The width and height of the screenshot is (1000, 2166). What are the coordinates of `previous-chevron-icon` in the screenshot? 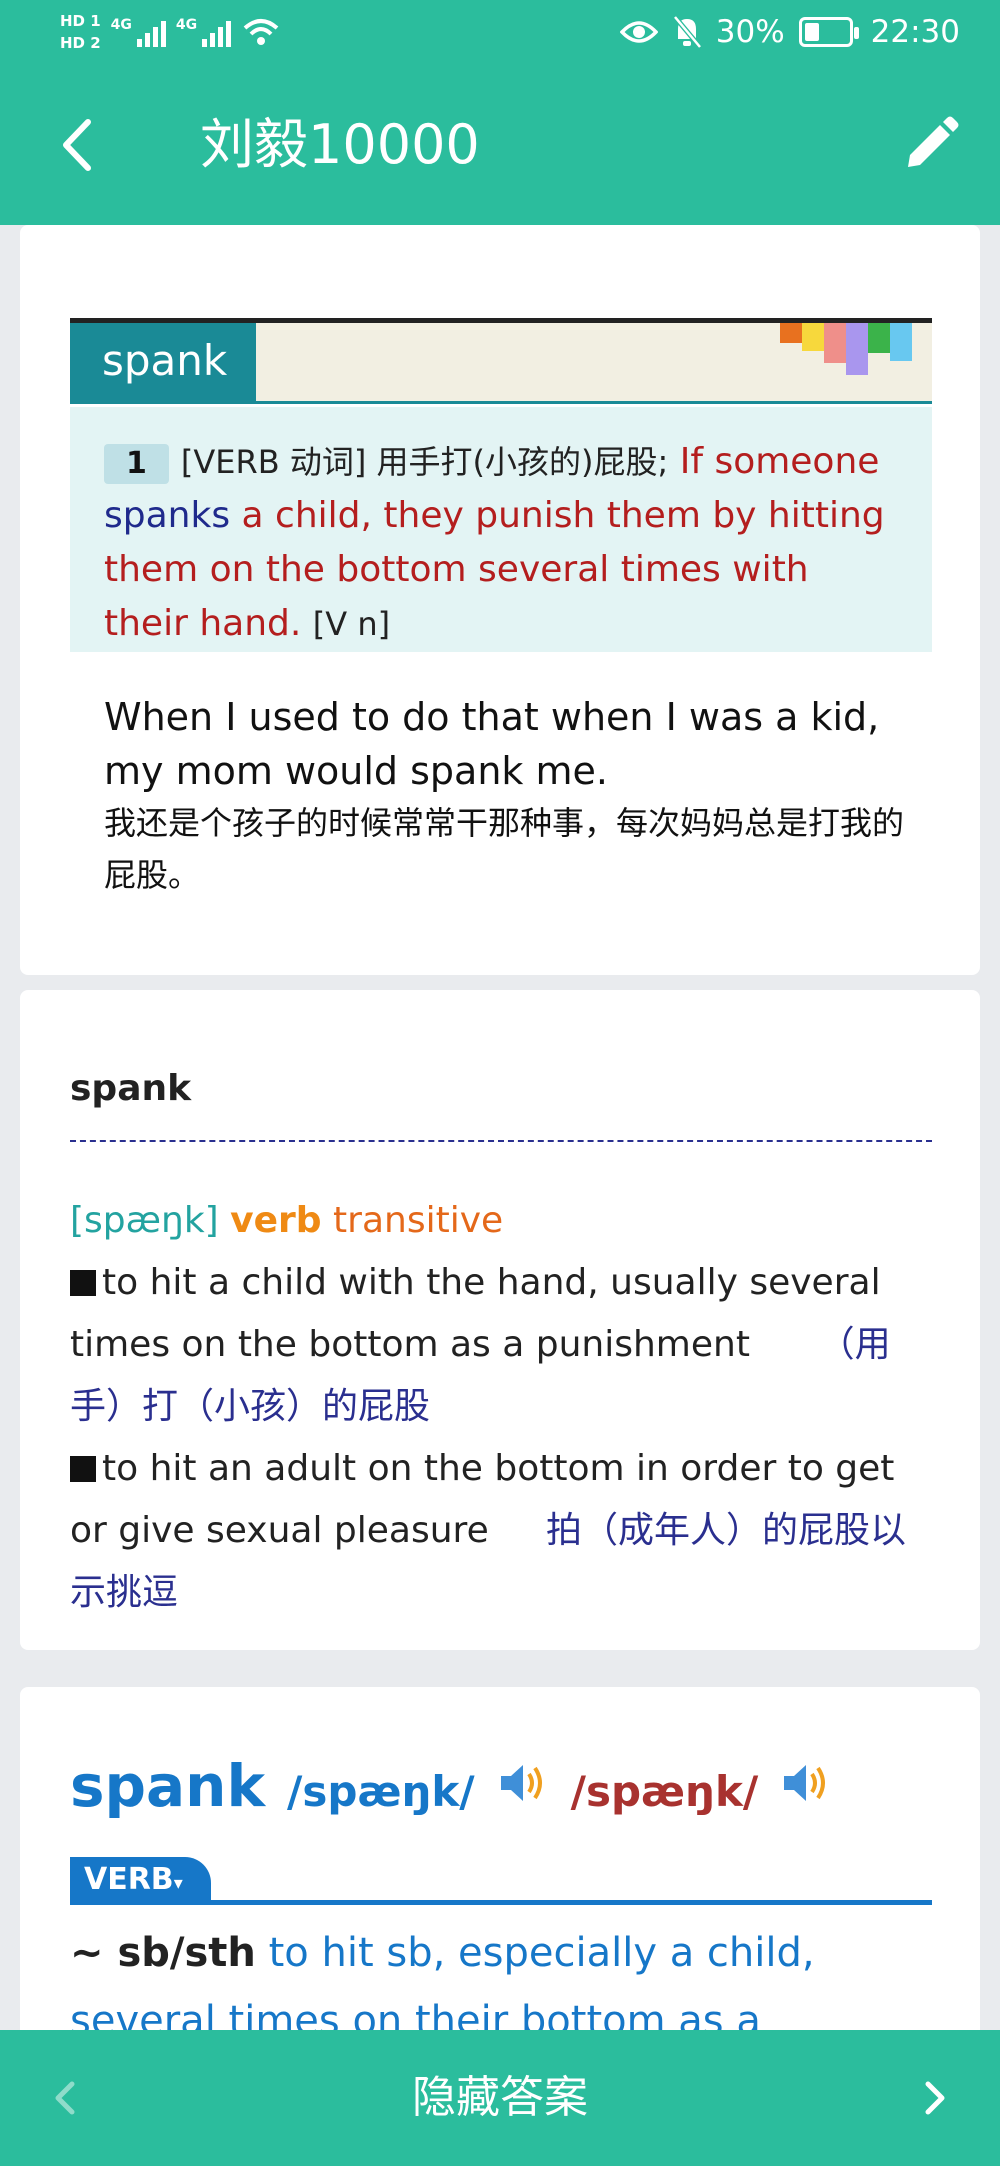 It's located at (65, 2098).